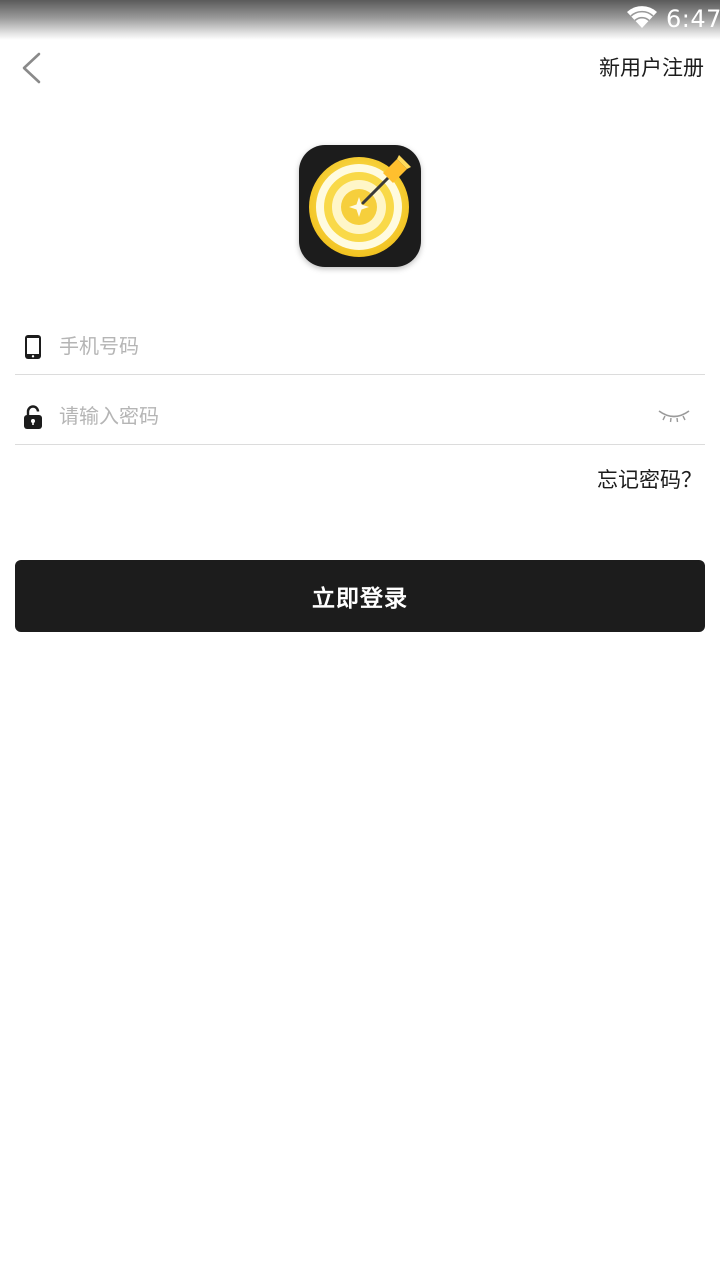  What do you see at coordinates (360, 596) in the screenshot?
I see `login-button: 立即登录` at bounding box center [360, 596].